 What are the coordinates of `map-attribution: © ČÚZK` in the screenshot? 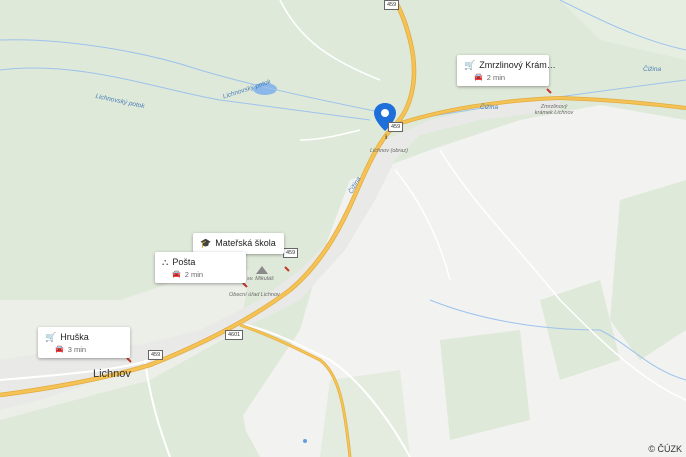 It's located at (665, 449).